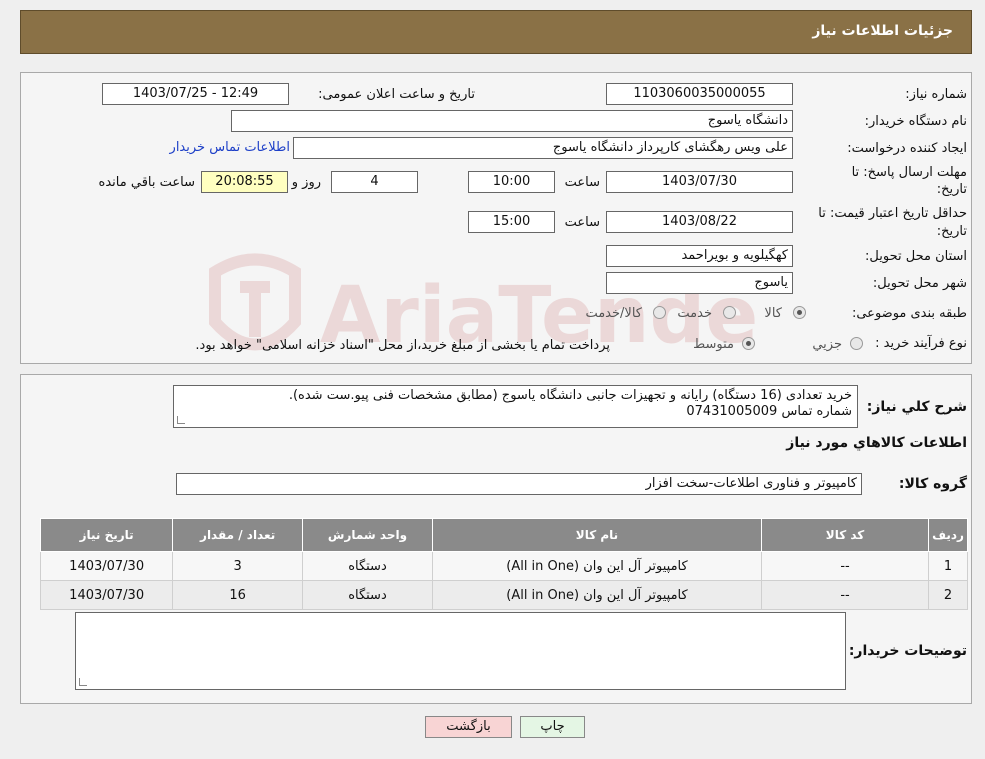 The width and height of the screenshot is (985, 759). What do you see at coordinates (244, 182) in the screenshot?
I see `remaining-time-field: 20:08:55` at bounding box center [244, 182].